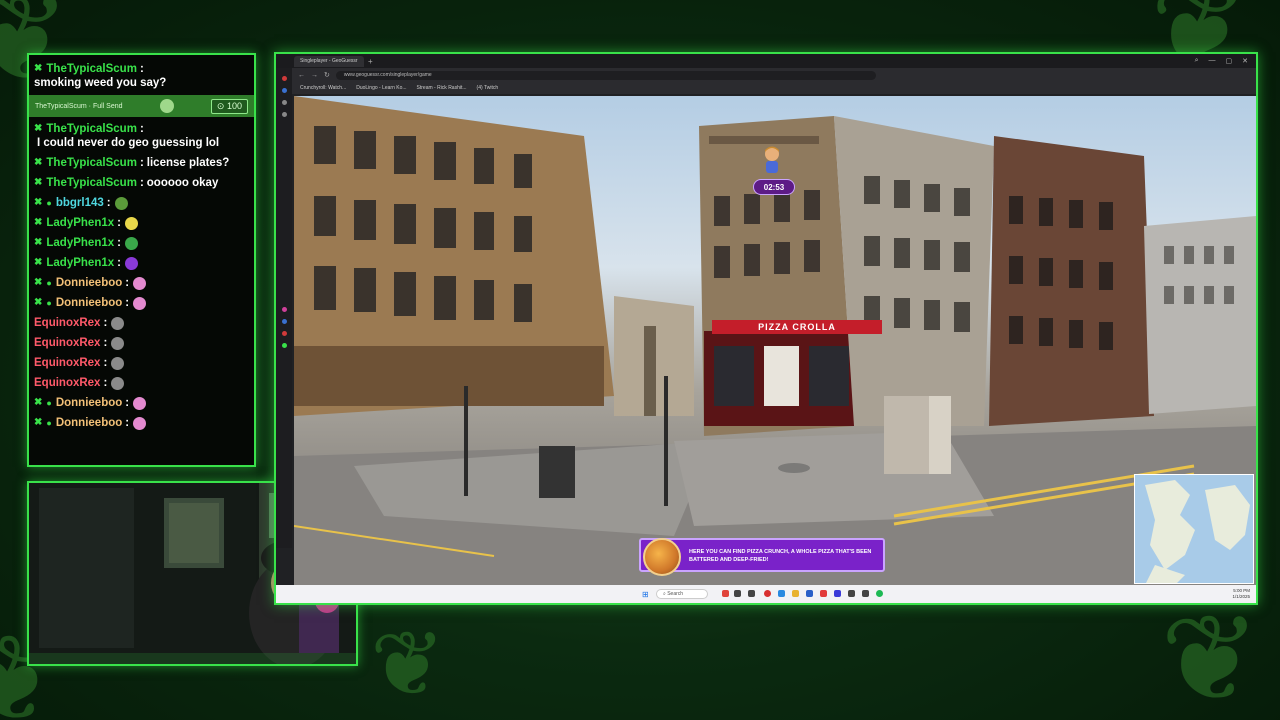 The width and height of the screenshot is (1280, 720). I want to click on tab-title: Singleplayer - GeoGuessr, so click(329, 61).